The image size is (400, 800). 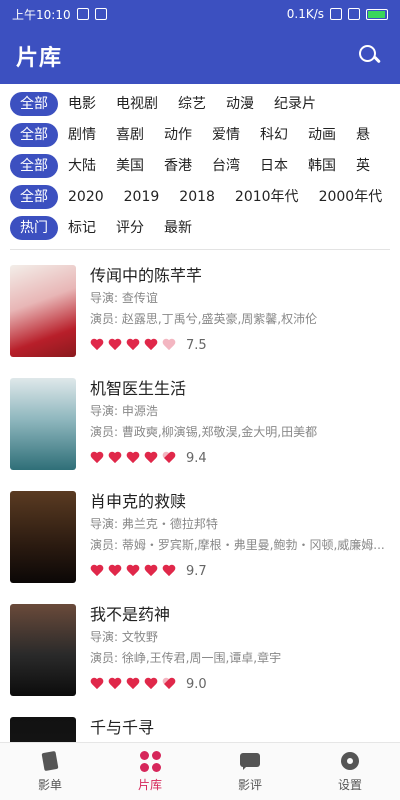 I want to click on filter-chip: 大陆, so click(x=82, y=166).